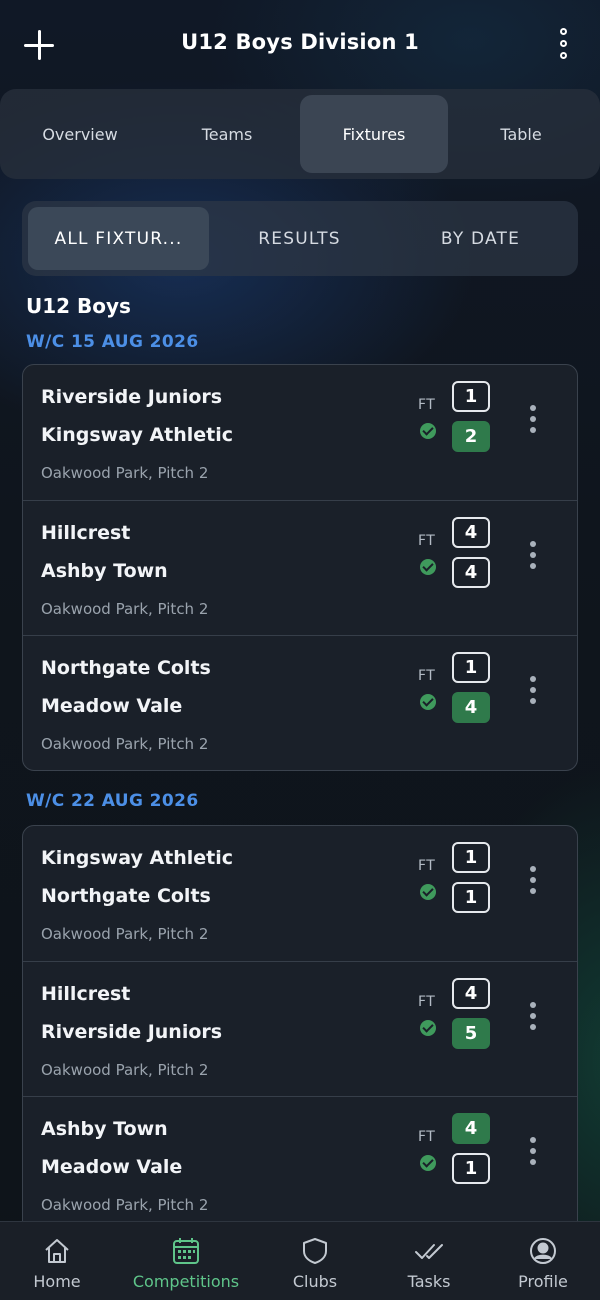  I want to click on plus-icon, so click(40, 46).